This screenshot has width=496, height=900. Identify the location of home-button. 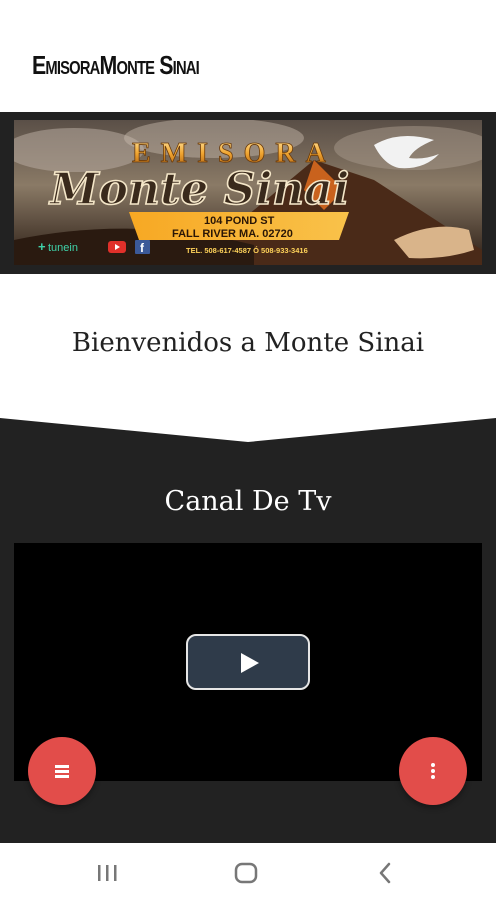
(246, 871).